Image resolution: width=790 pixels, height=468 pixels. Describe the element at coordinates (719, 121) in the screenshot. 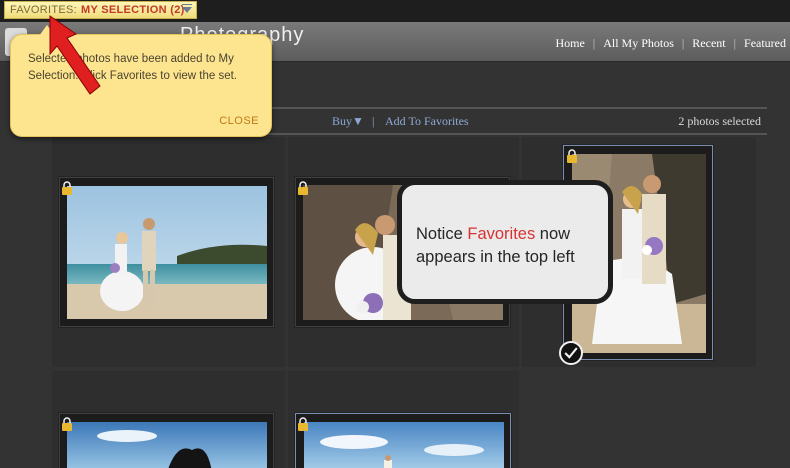

I see `selected-count: 2 photos selected` at that location.